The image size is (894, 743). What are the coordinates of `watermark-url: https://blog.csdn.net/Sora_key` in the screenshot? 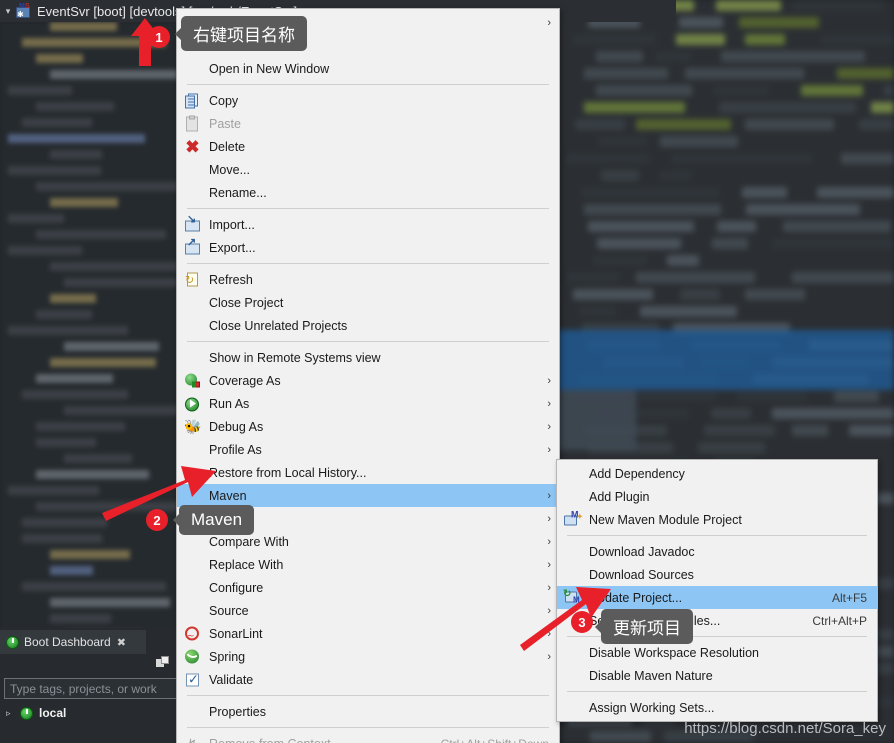 It's located at (785, 728).